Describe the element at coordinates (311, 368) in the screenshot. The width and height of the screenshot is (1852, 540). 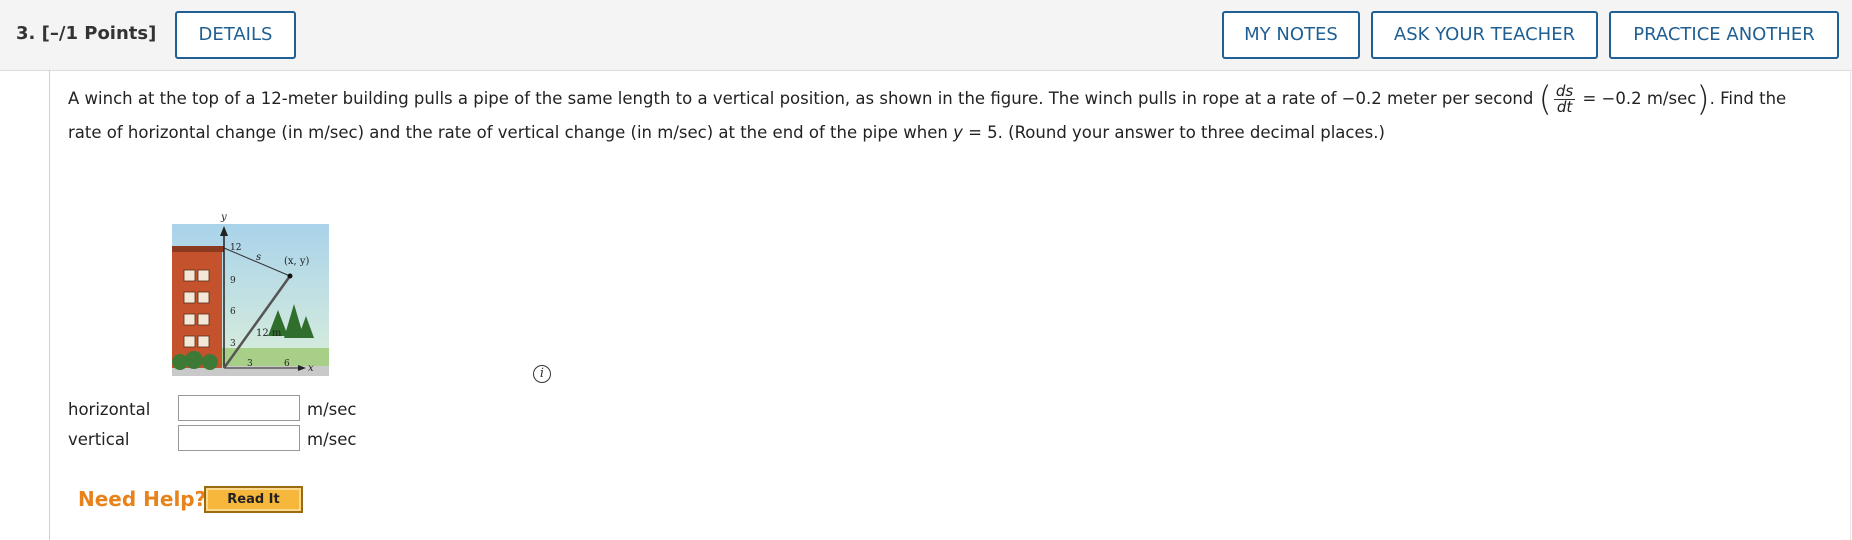
I see `x-axis-label: x` at that location.